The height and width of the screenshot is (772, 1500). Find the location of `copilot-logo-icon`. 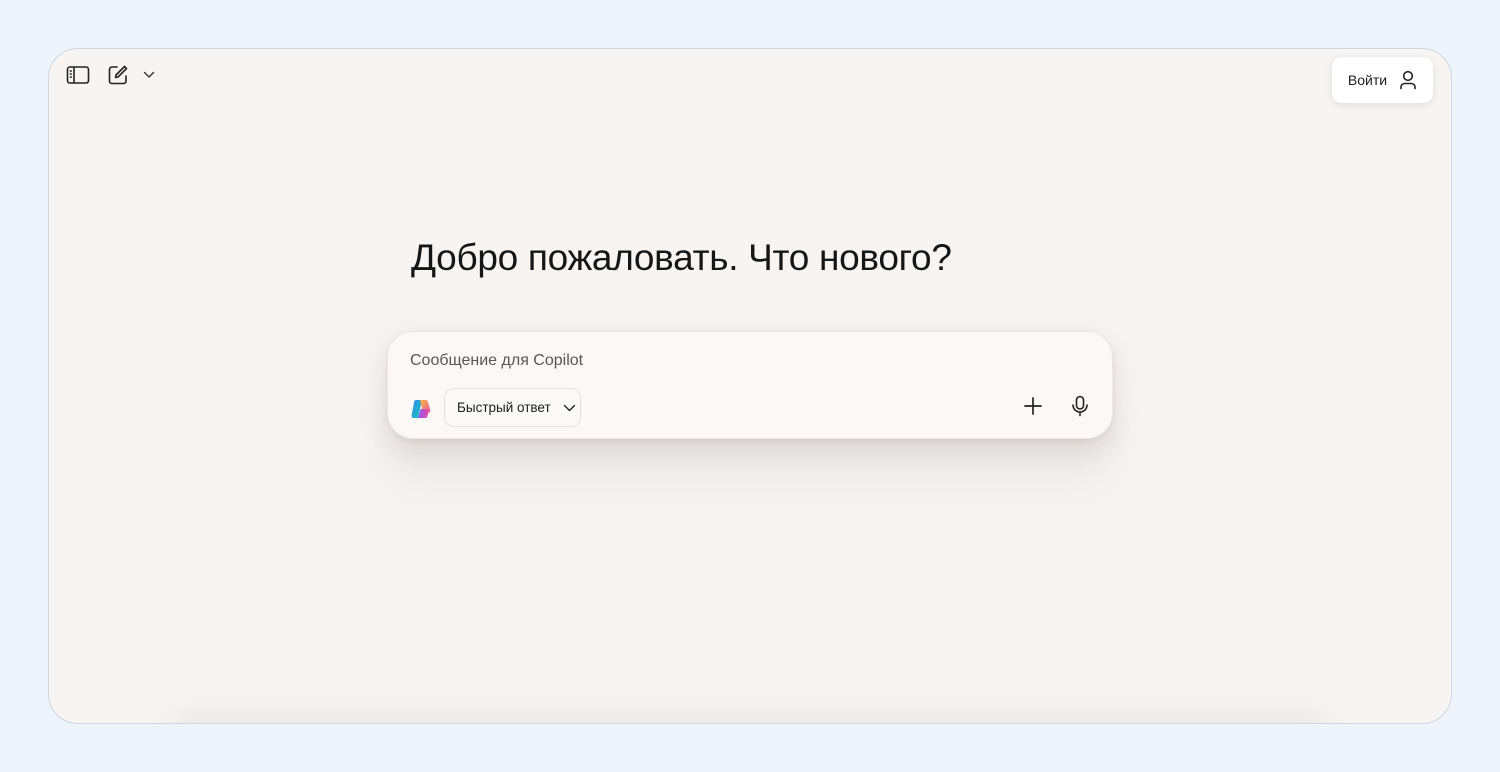

copilot-logo-icon is located at coordinates (421, 409).